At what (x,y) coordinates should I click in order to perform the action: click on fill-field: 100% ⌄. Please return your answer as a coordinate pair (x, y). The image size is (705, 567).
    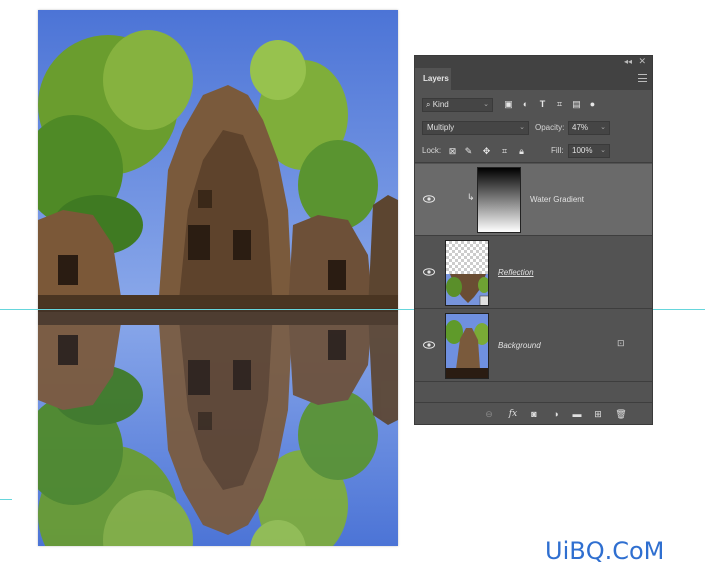
    Looking at the image, I should click on (589, 151).